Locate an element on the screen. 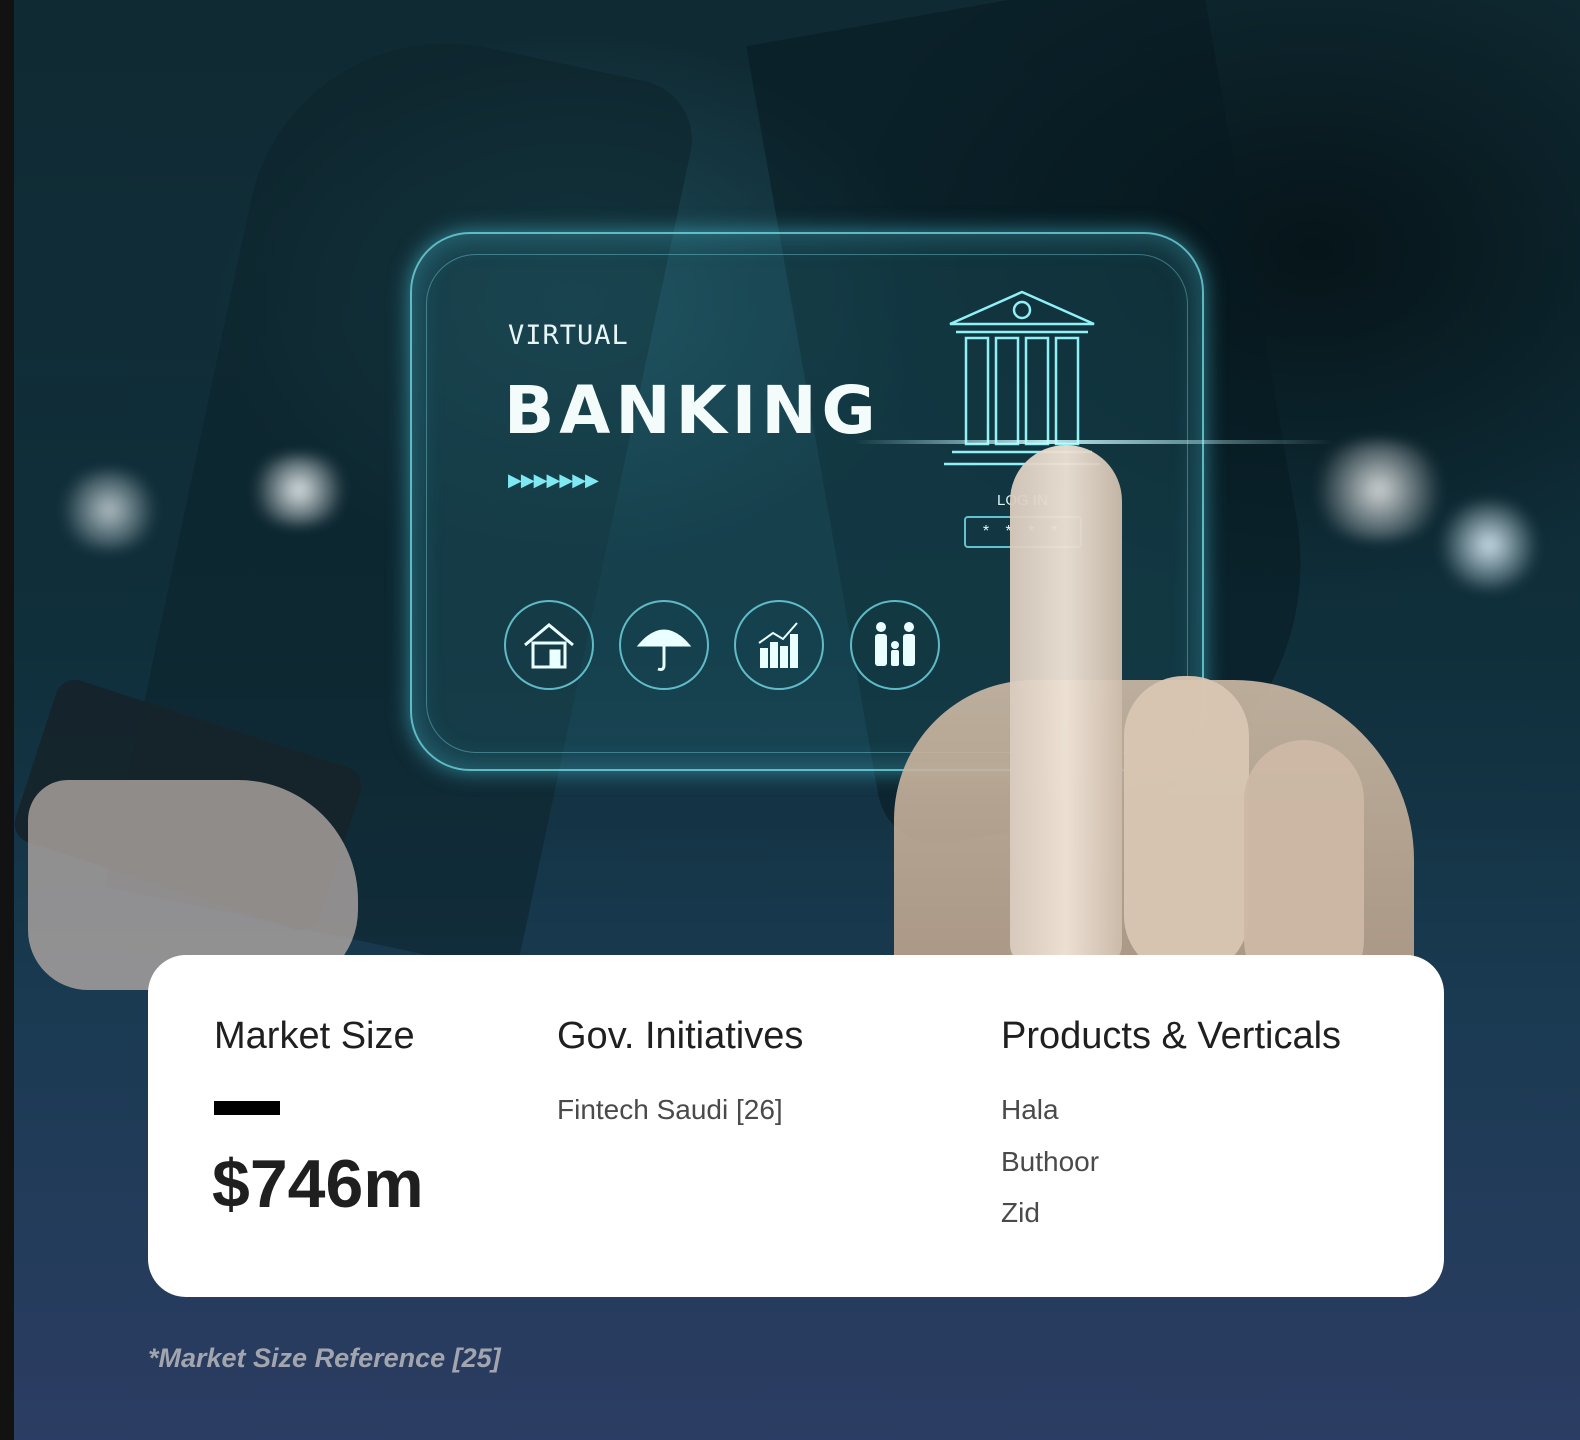  gov-initiative-item: Fintech Saudi [26] is located at coordinates (670, 1109).